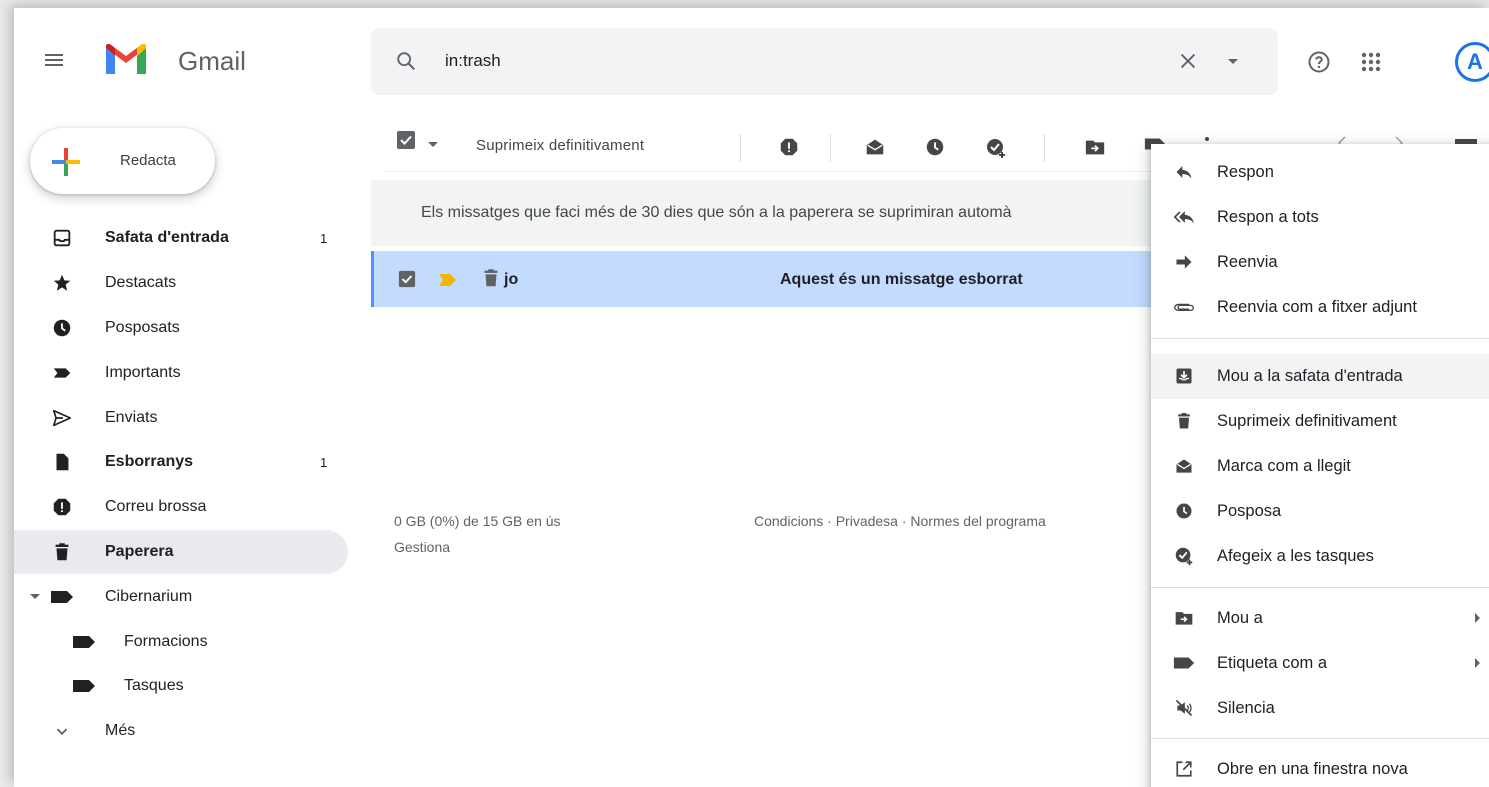  What do you see at coordinates (1184, 307) in the screenshot?
I see `attachment-icon` at bounding box center [1184, 307].